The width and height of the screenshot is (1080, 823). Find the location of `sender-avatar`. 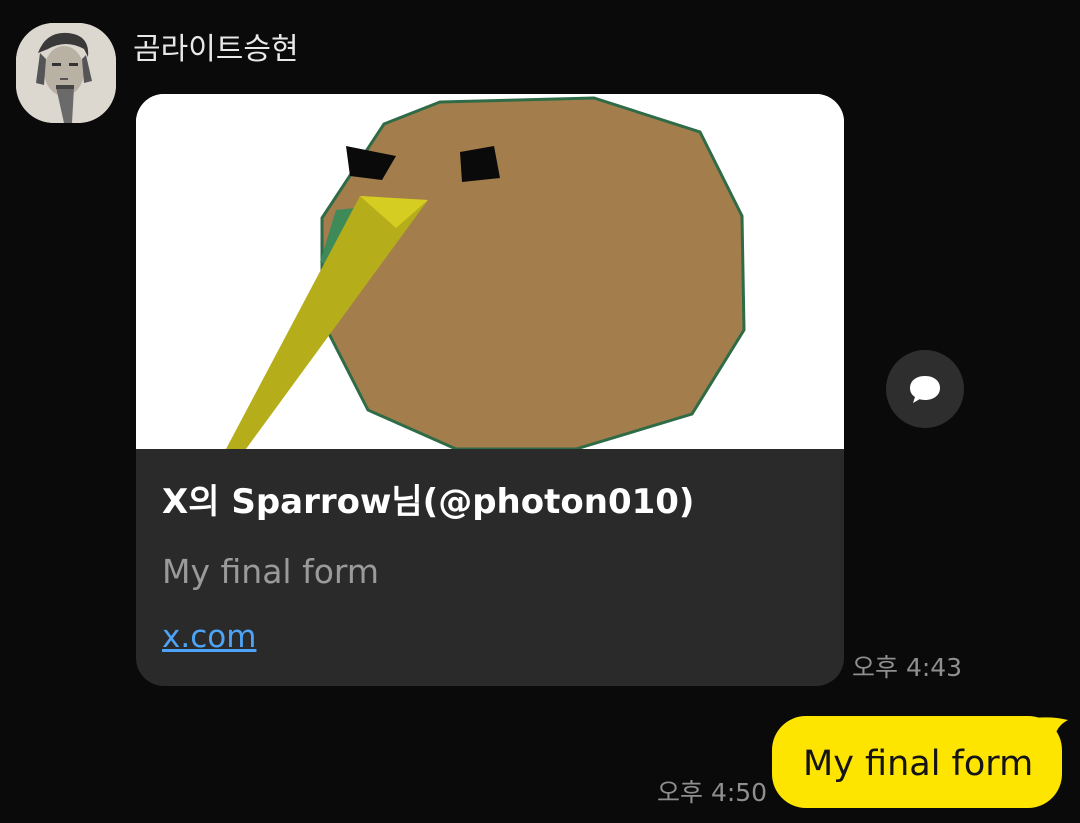

sender-avatar is located at coordinates (66, 73).